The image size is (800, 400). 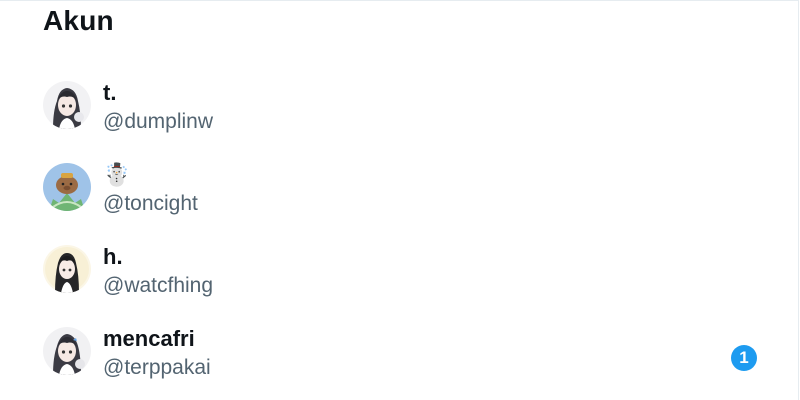 What do you see at coordinates (117, 174) in the screenshot?
I see `account-display-name: ☃️` at bounding box center [117, 174].